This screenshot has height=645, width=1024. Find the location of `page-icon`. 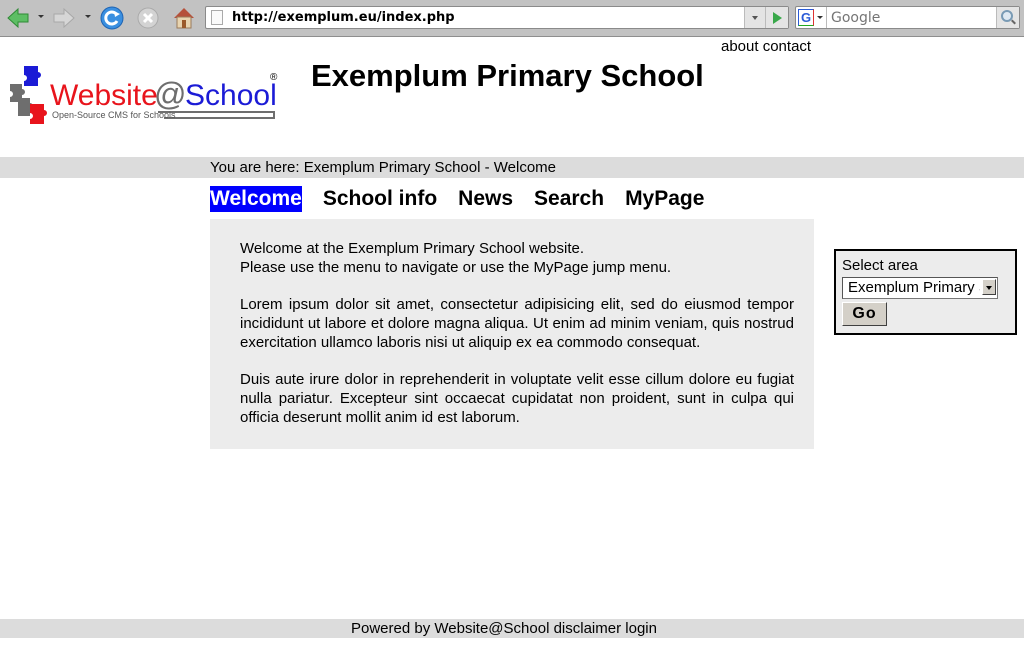

page-icon is located at coordinates (217, 17).